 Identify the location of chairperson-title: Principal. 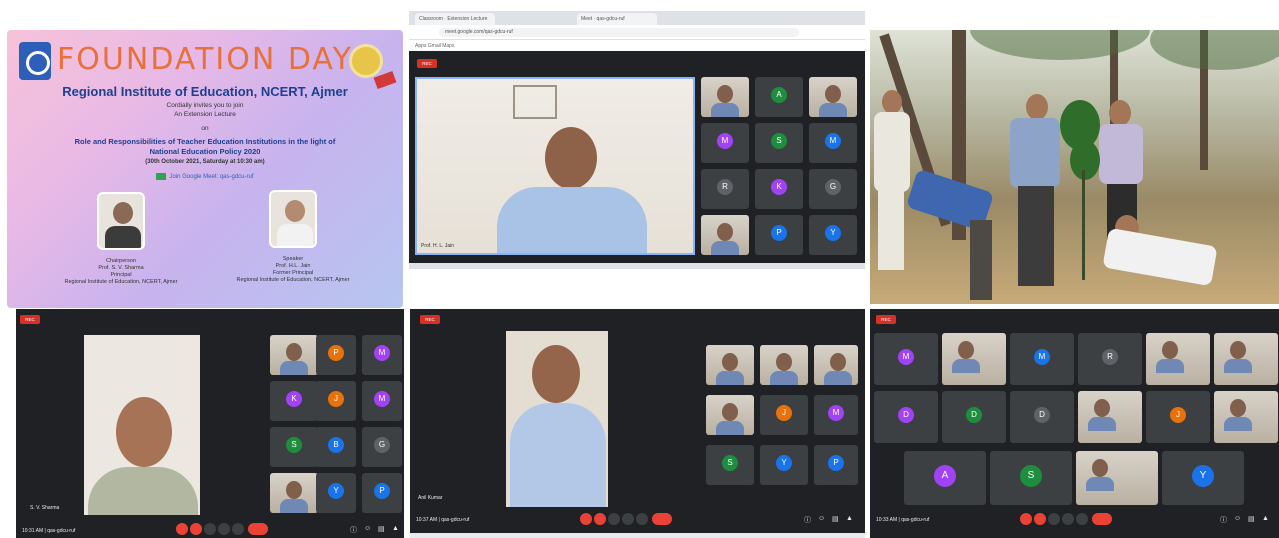
(121, 275).